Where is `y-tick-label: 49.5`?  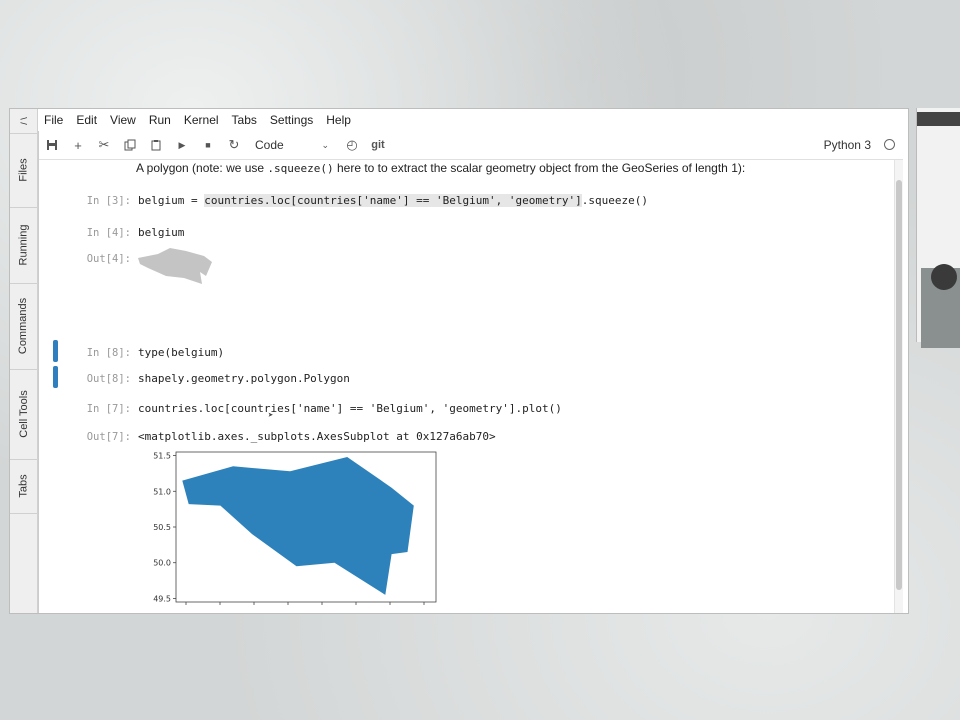 y-tick-label: 49.5 is located at coordinates (162, 598).